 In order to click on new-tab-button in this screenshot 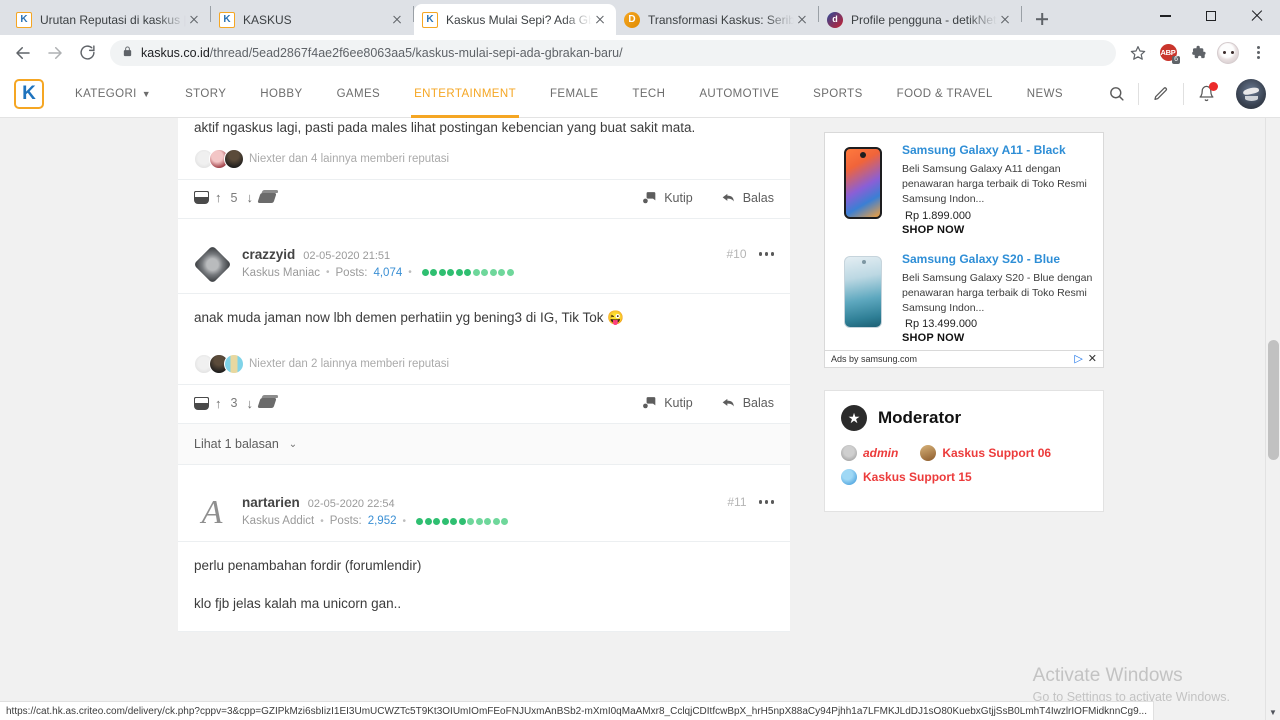, I will do `click(1042, 19)`.